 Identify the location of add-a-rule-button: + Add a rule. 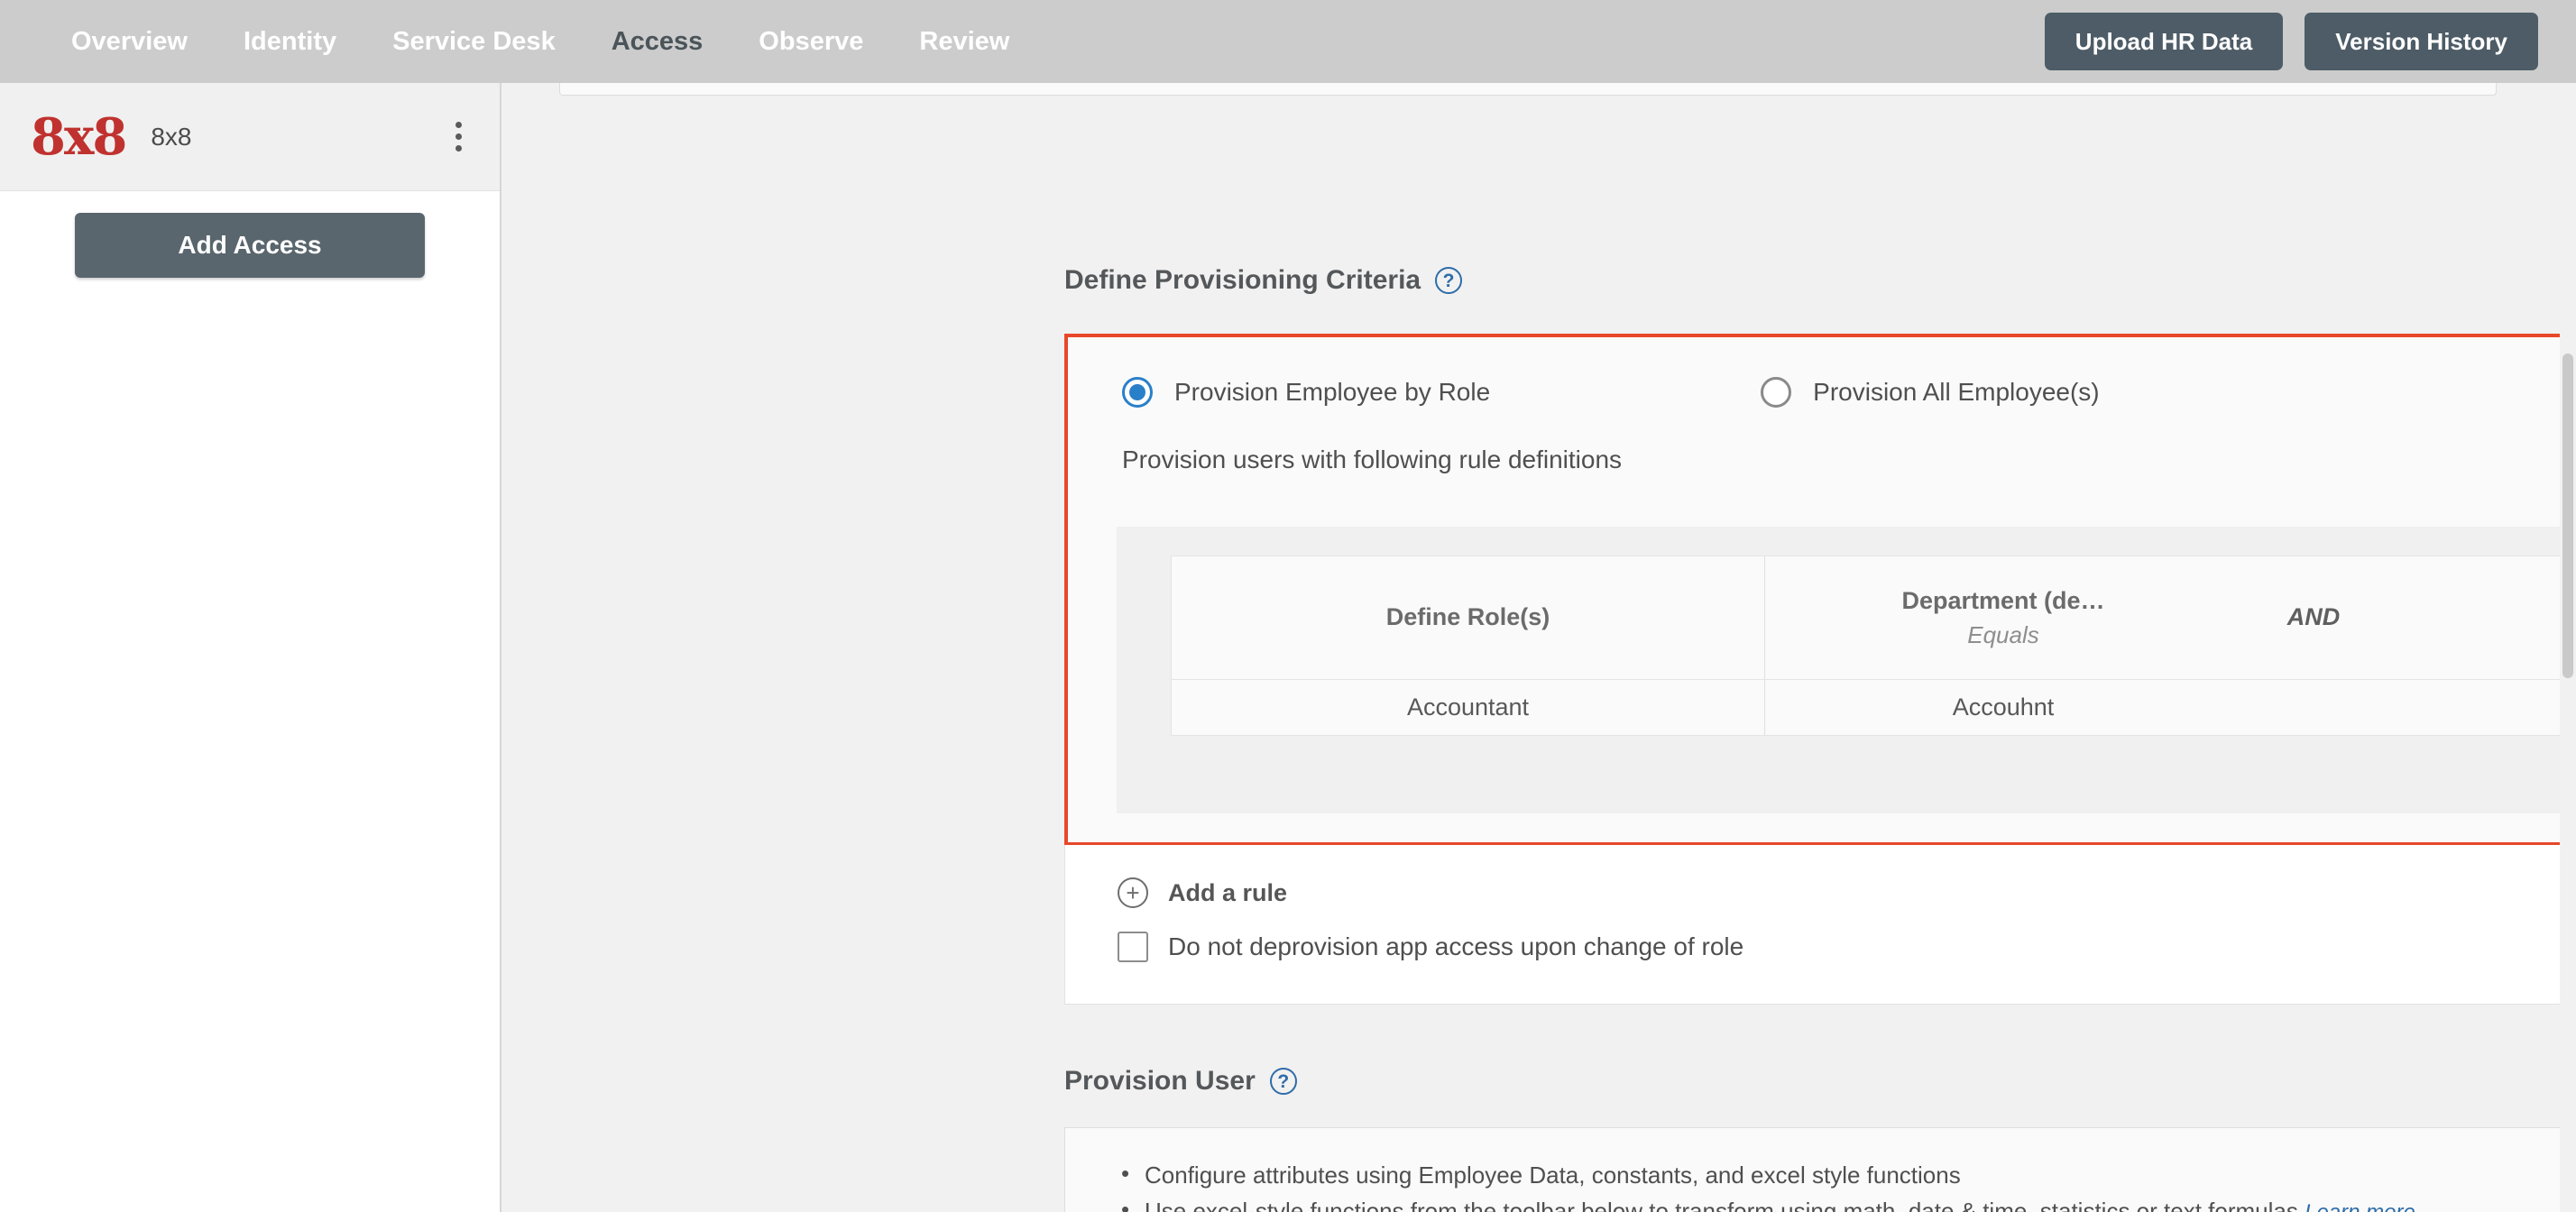
(1820, 877).